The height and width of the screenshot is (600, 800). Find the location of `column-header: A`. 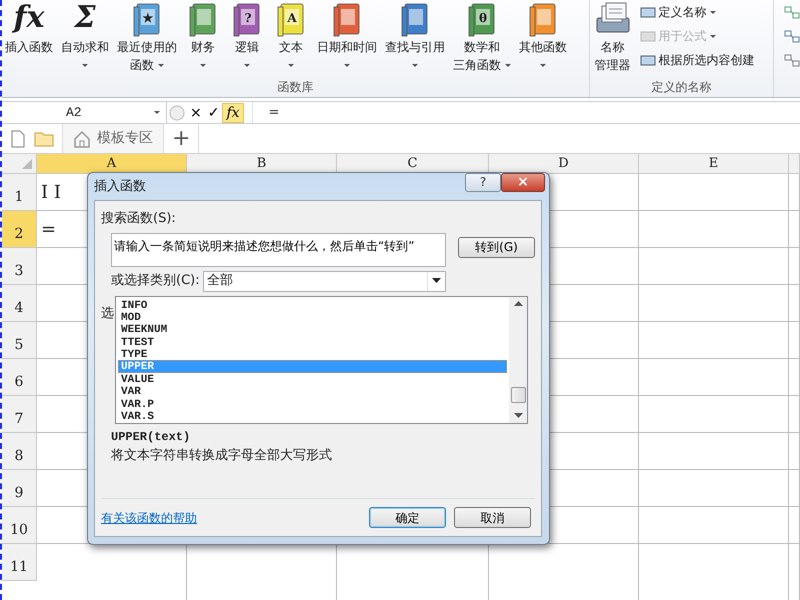

column-header: A is located at coordinates (112, 164).